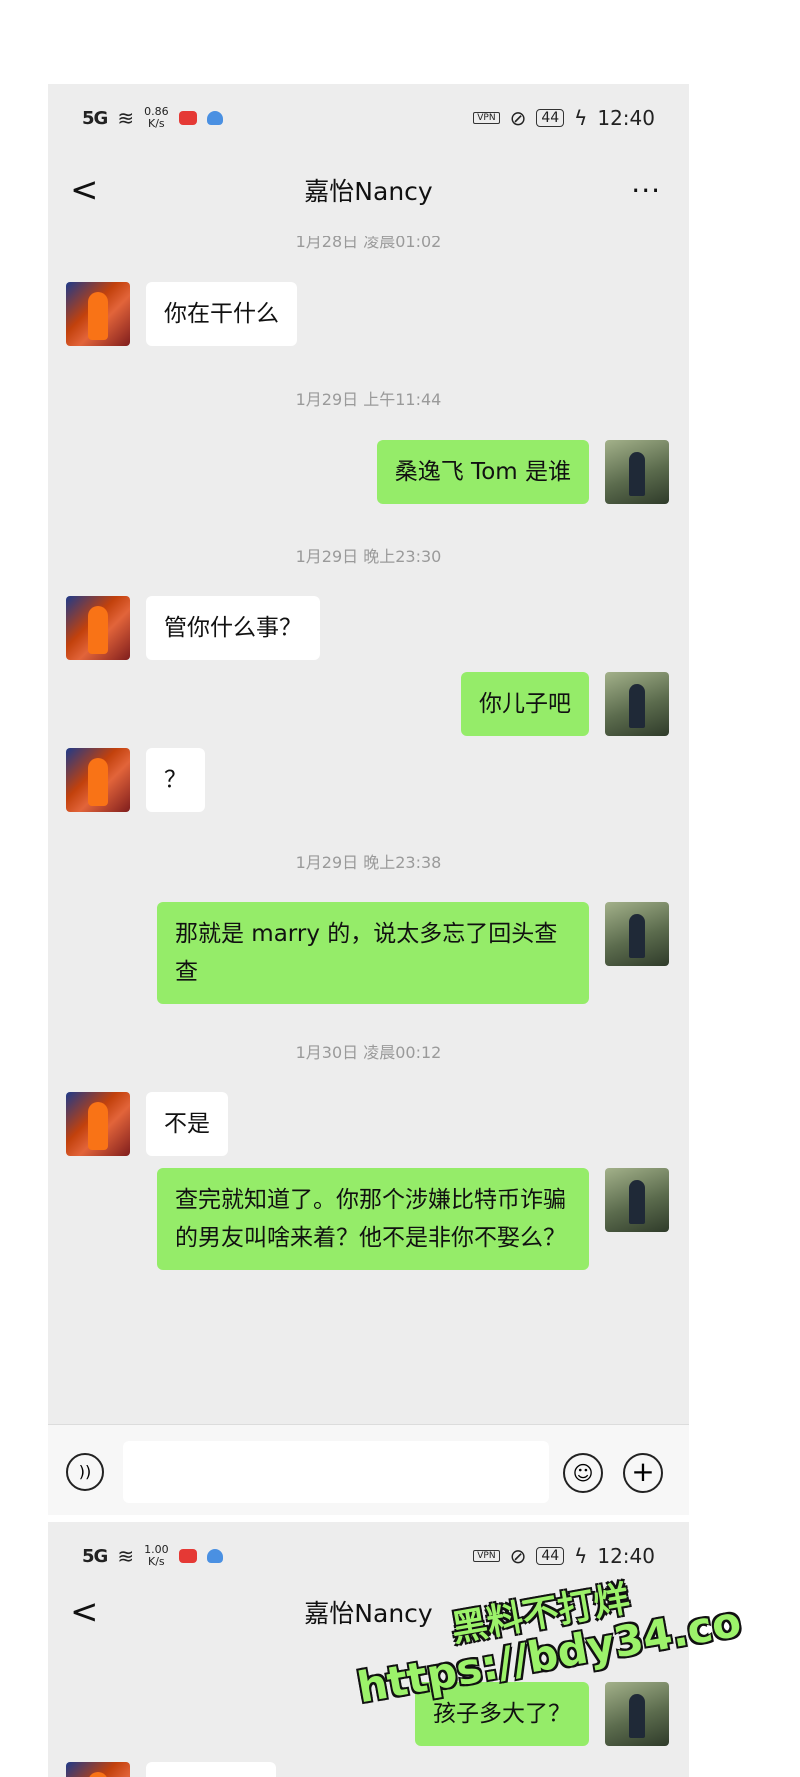  I want to click on outgoing-message: 查完就知道了。你那个涉嫌比特币诈骗的男友叫啥来着？他不是非你不娶么？, so click(373, 1219).